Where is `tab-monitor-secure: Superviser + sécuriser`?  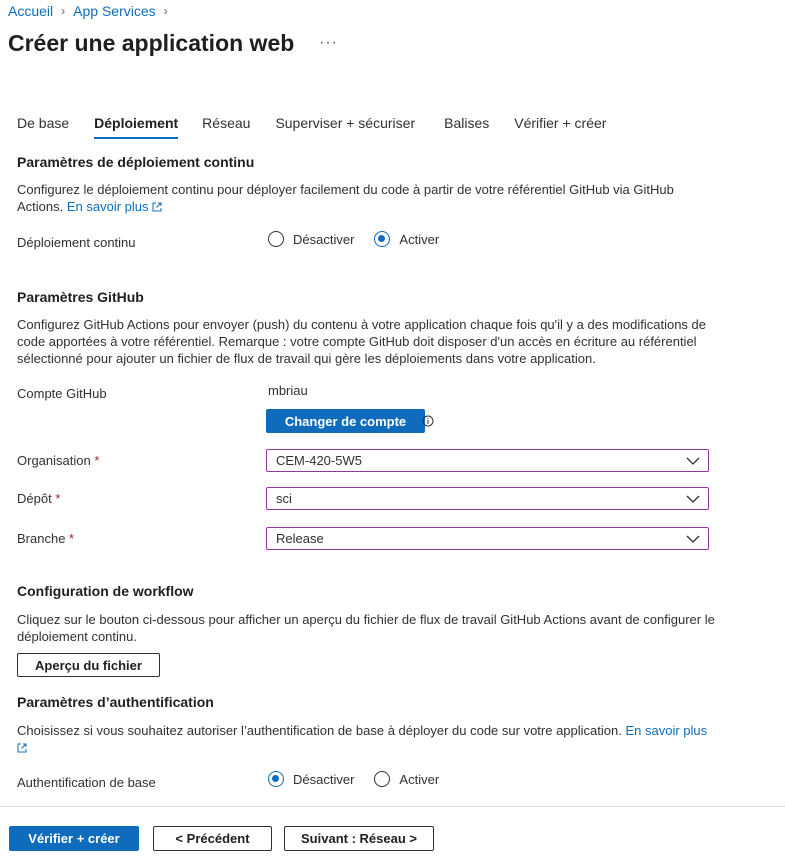 tab-monitor-secure: Superviser + sécuriser is located at coordinates (345, 127).